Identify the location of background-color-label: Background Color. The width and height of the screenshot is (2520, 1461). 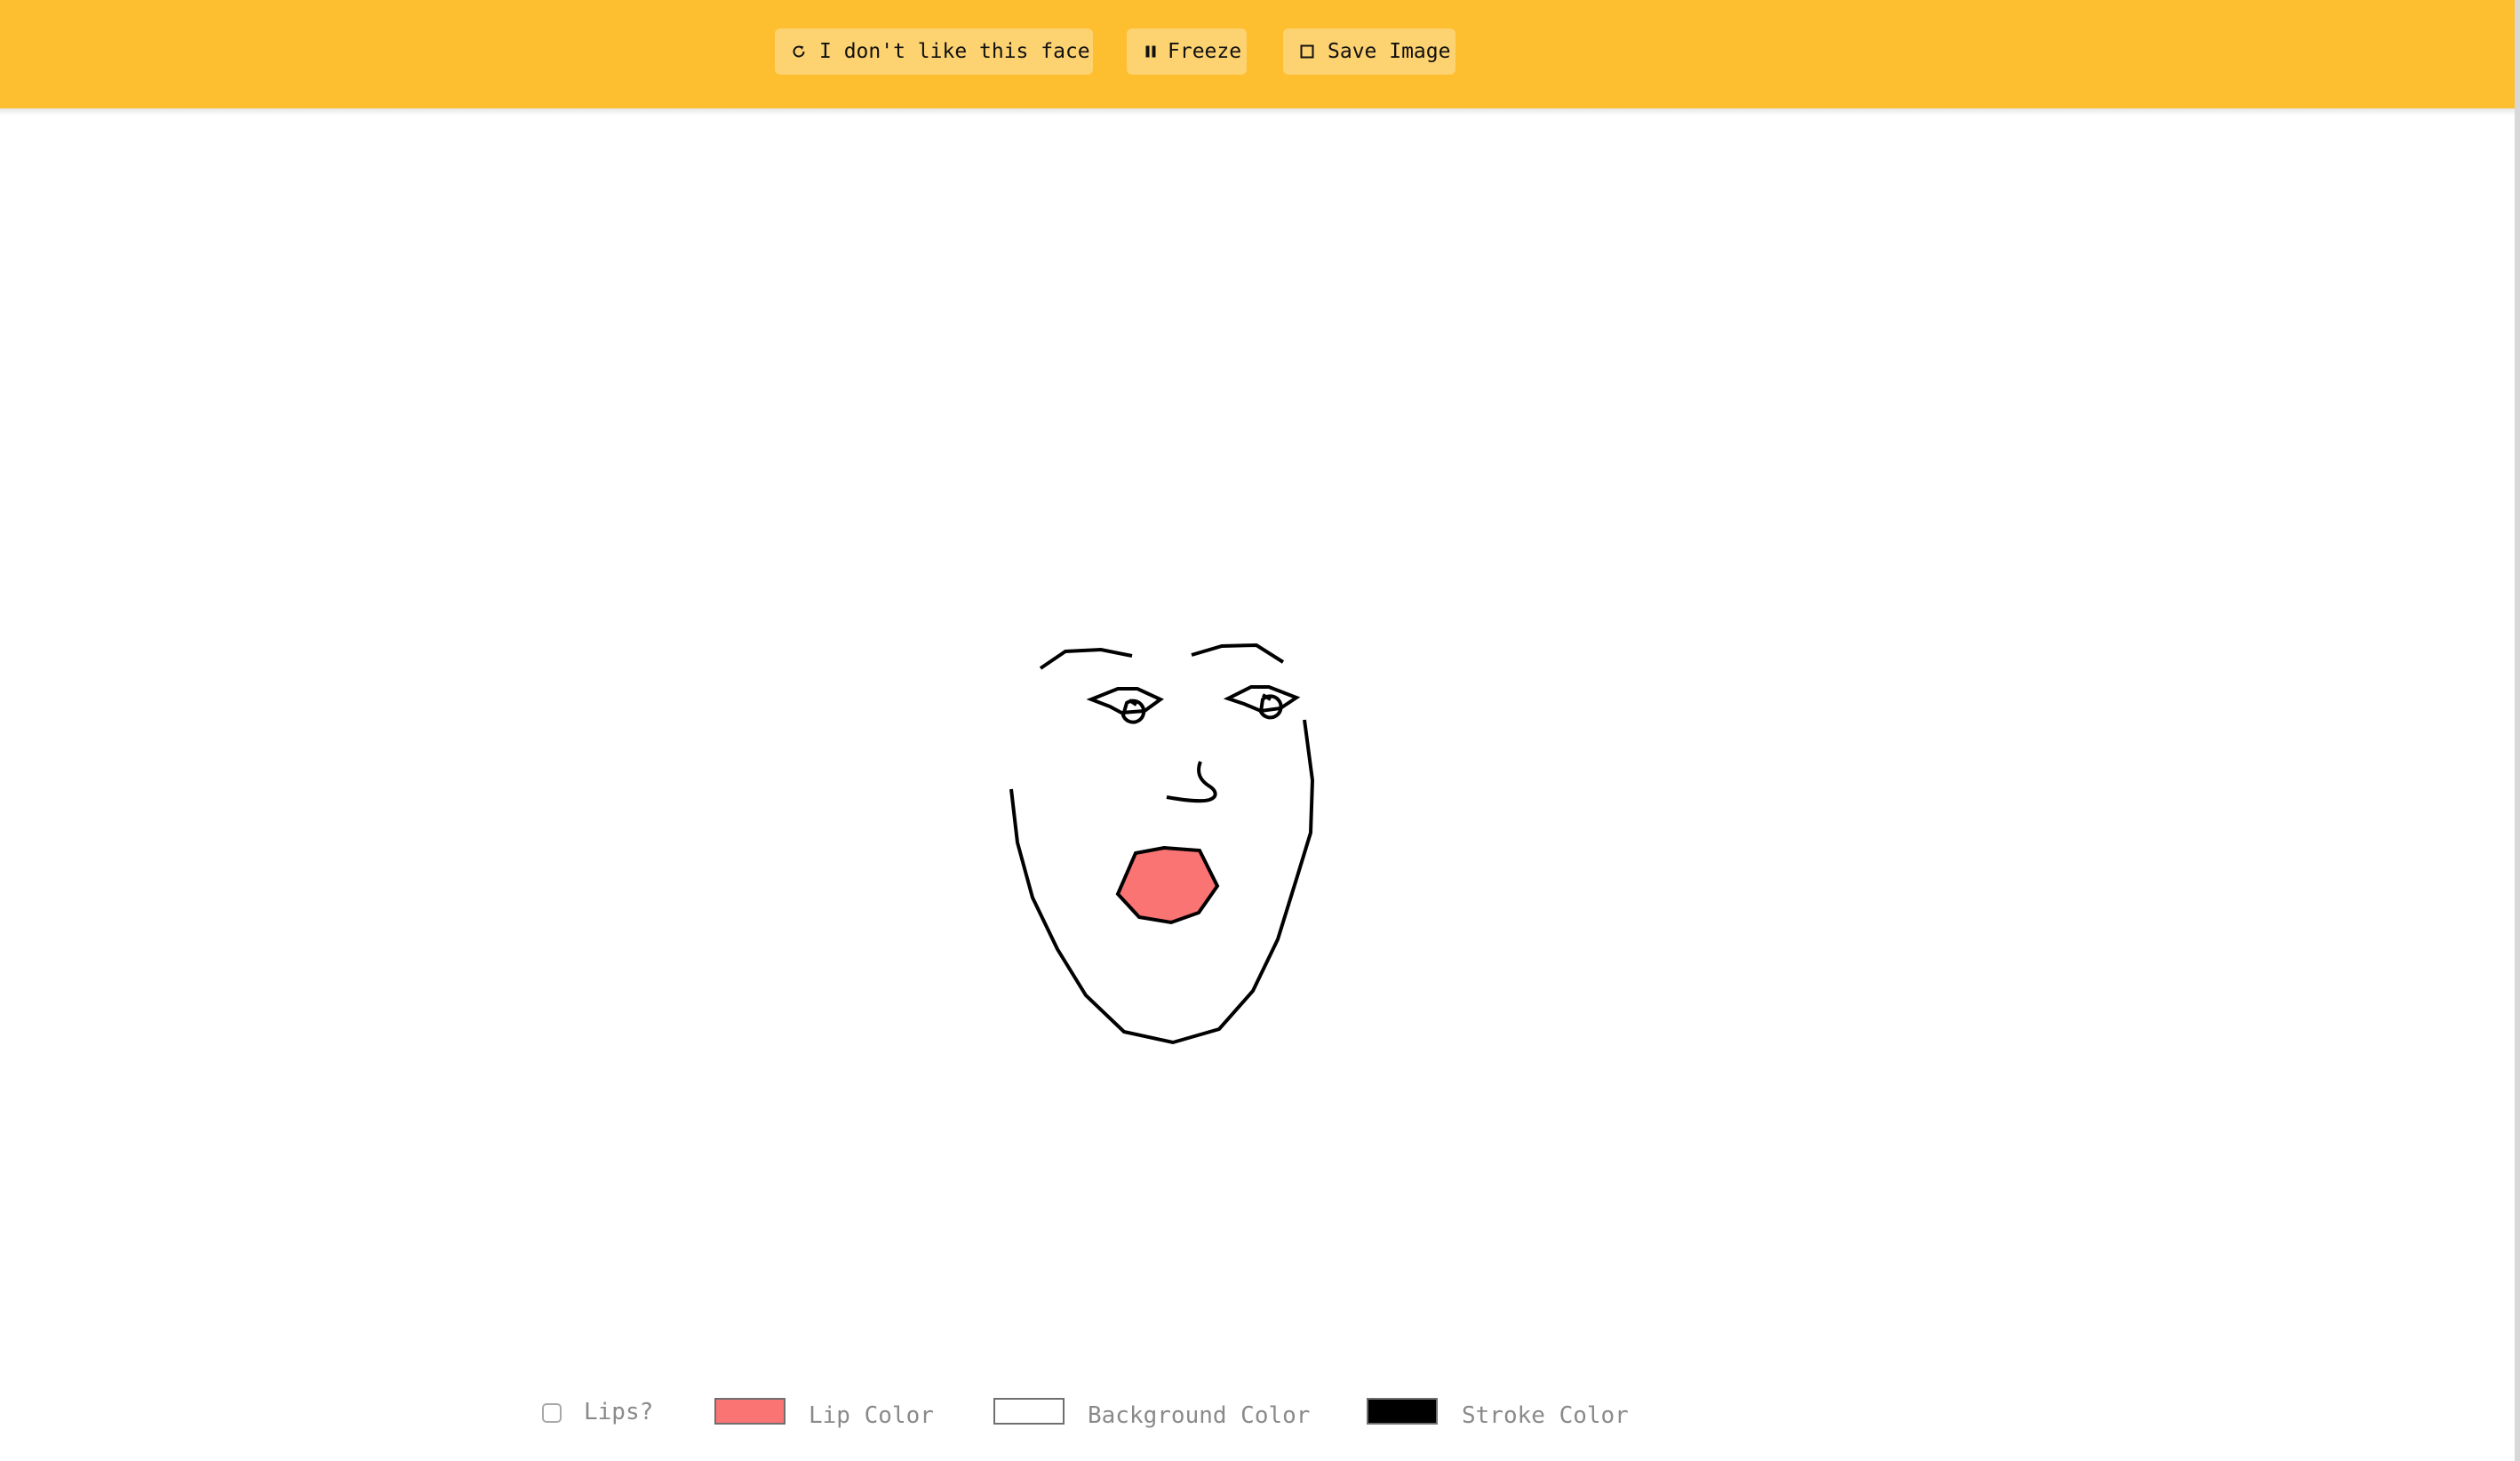
(1199, 1415).